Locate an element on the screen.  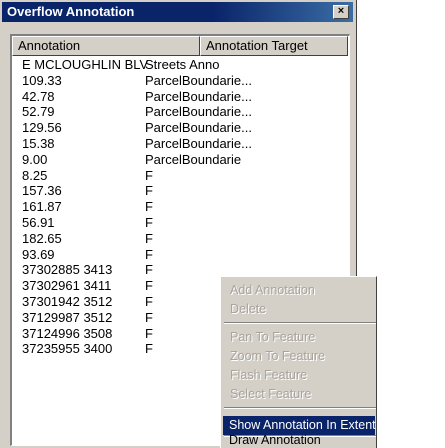
menu-item-delete: Delete is located at coordinates (300, 309).